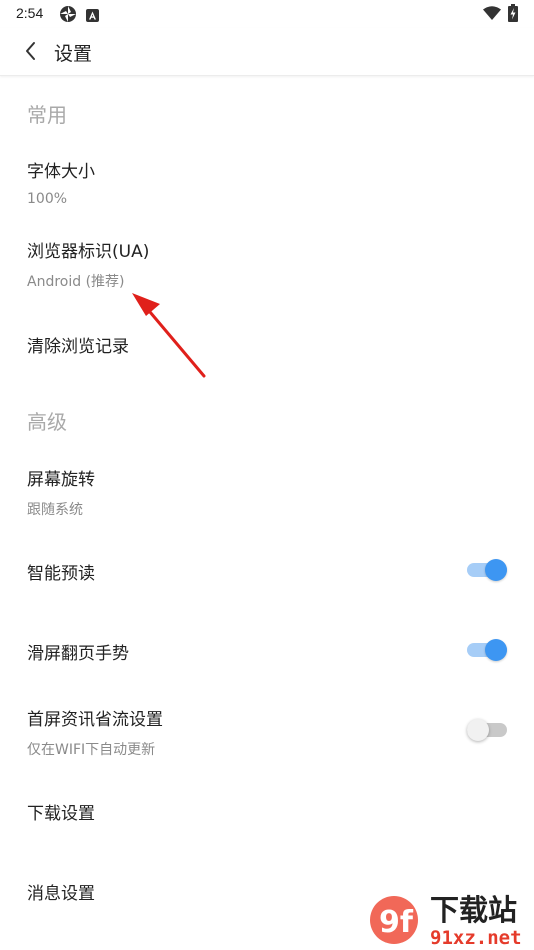 The height and width of the screenshot is (950, 534). I want to click on font-size-value: 100%, so click(47, 199).